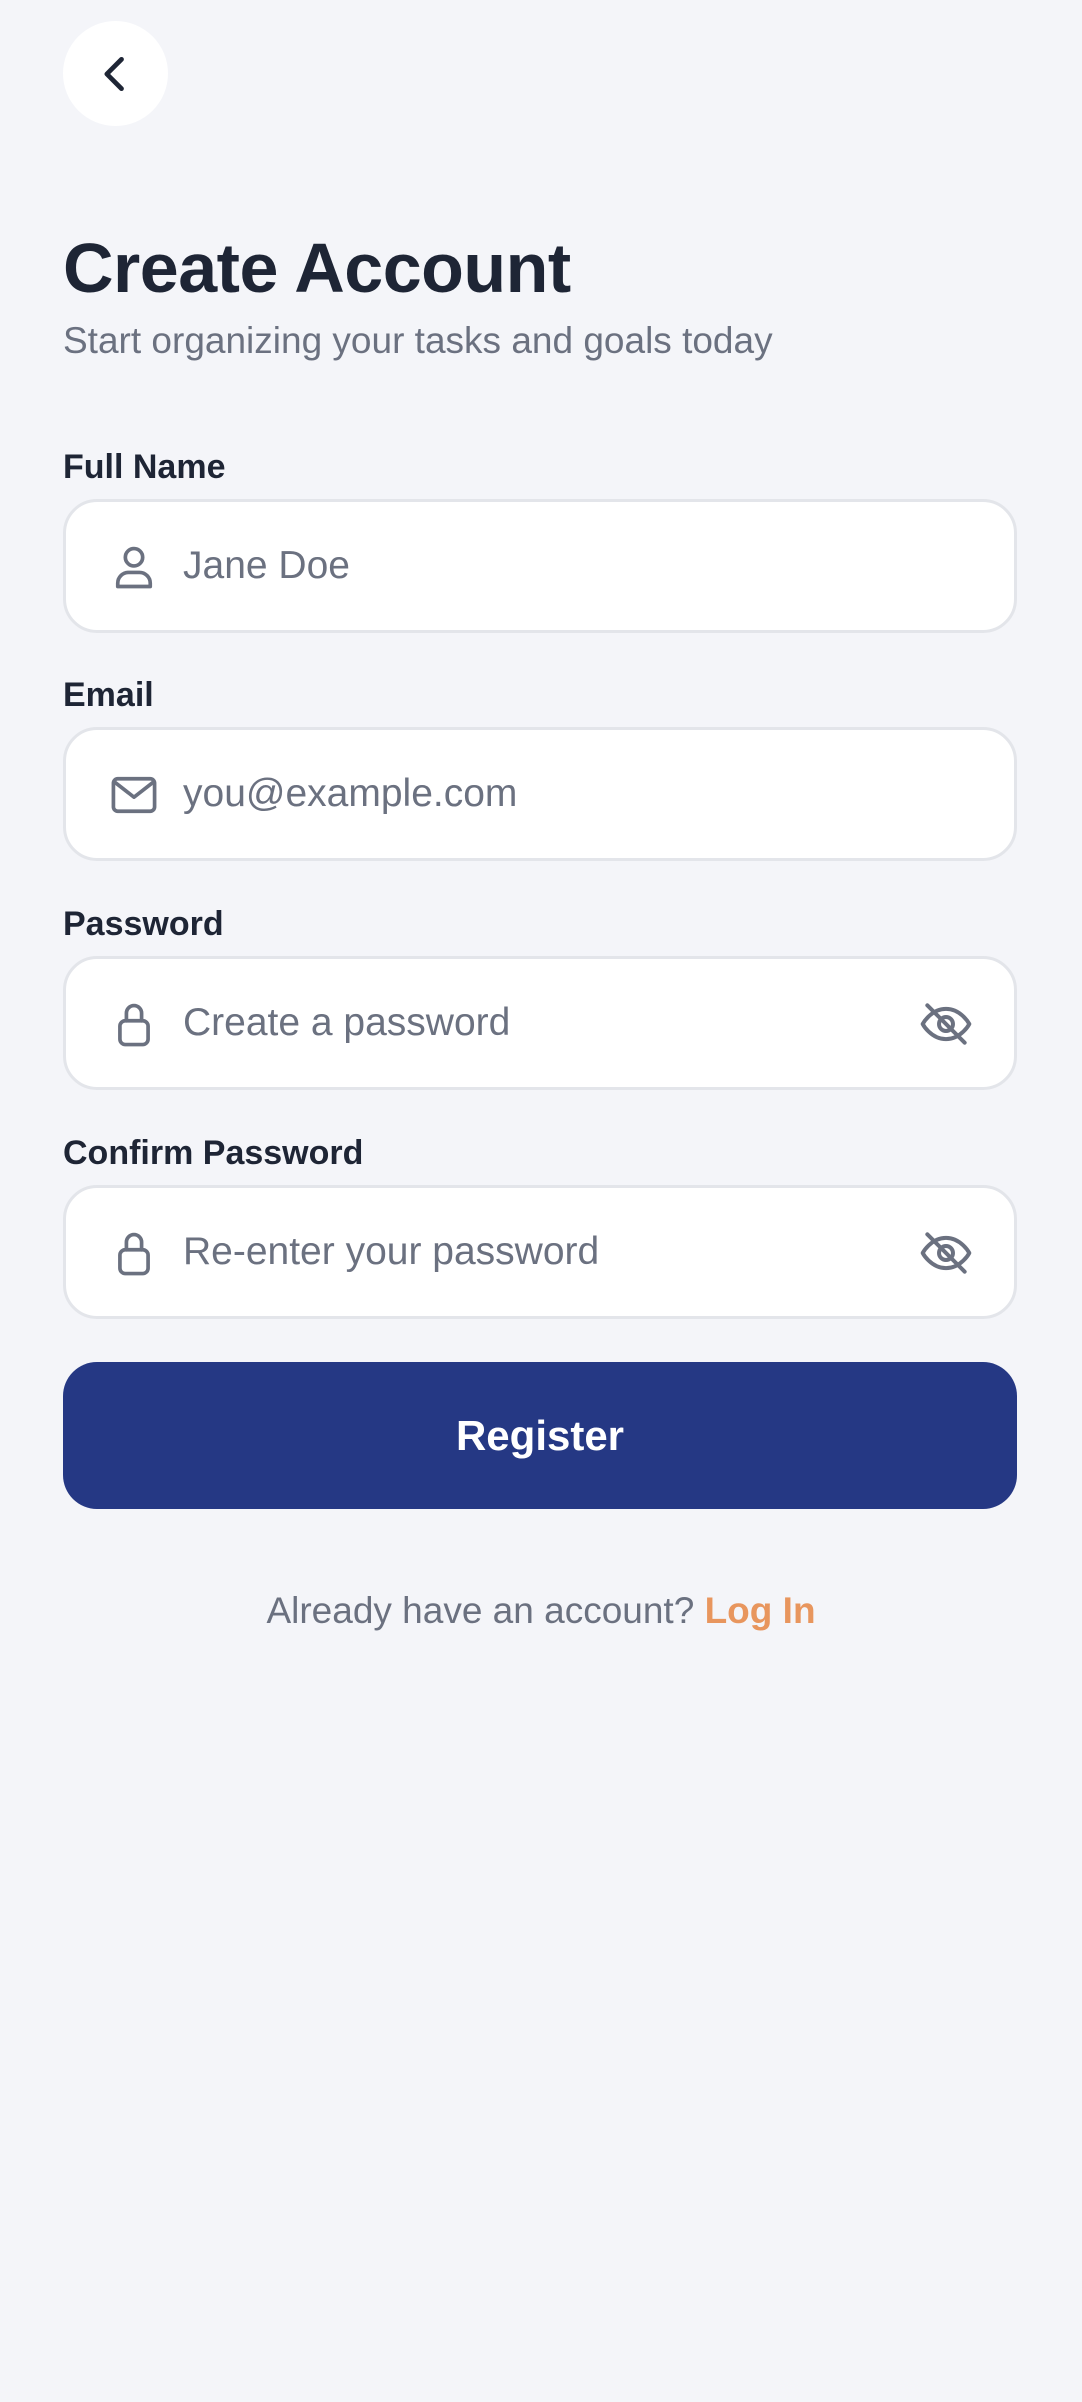  What do you see at coordinates (543, 566) in the screenshot?
I see `full-name-input` at bounding box center [543, 566].